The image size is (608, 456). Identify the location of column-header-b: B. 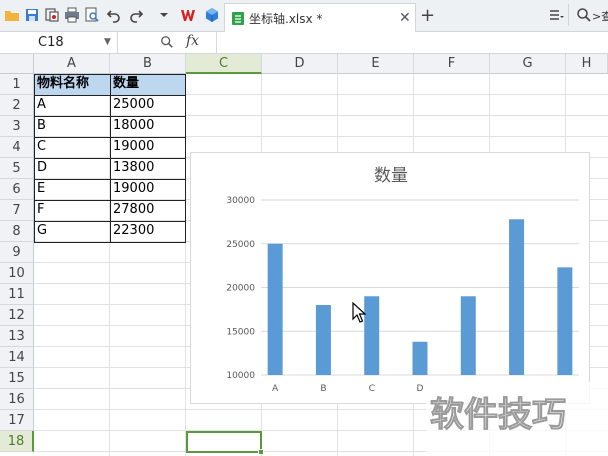
(148, 64).